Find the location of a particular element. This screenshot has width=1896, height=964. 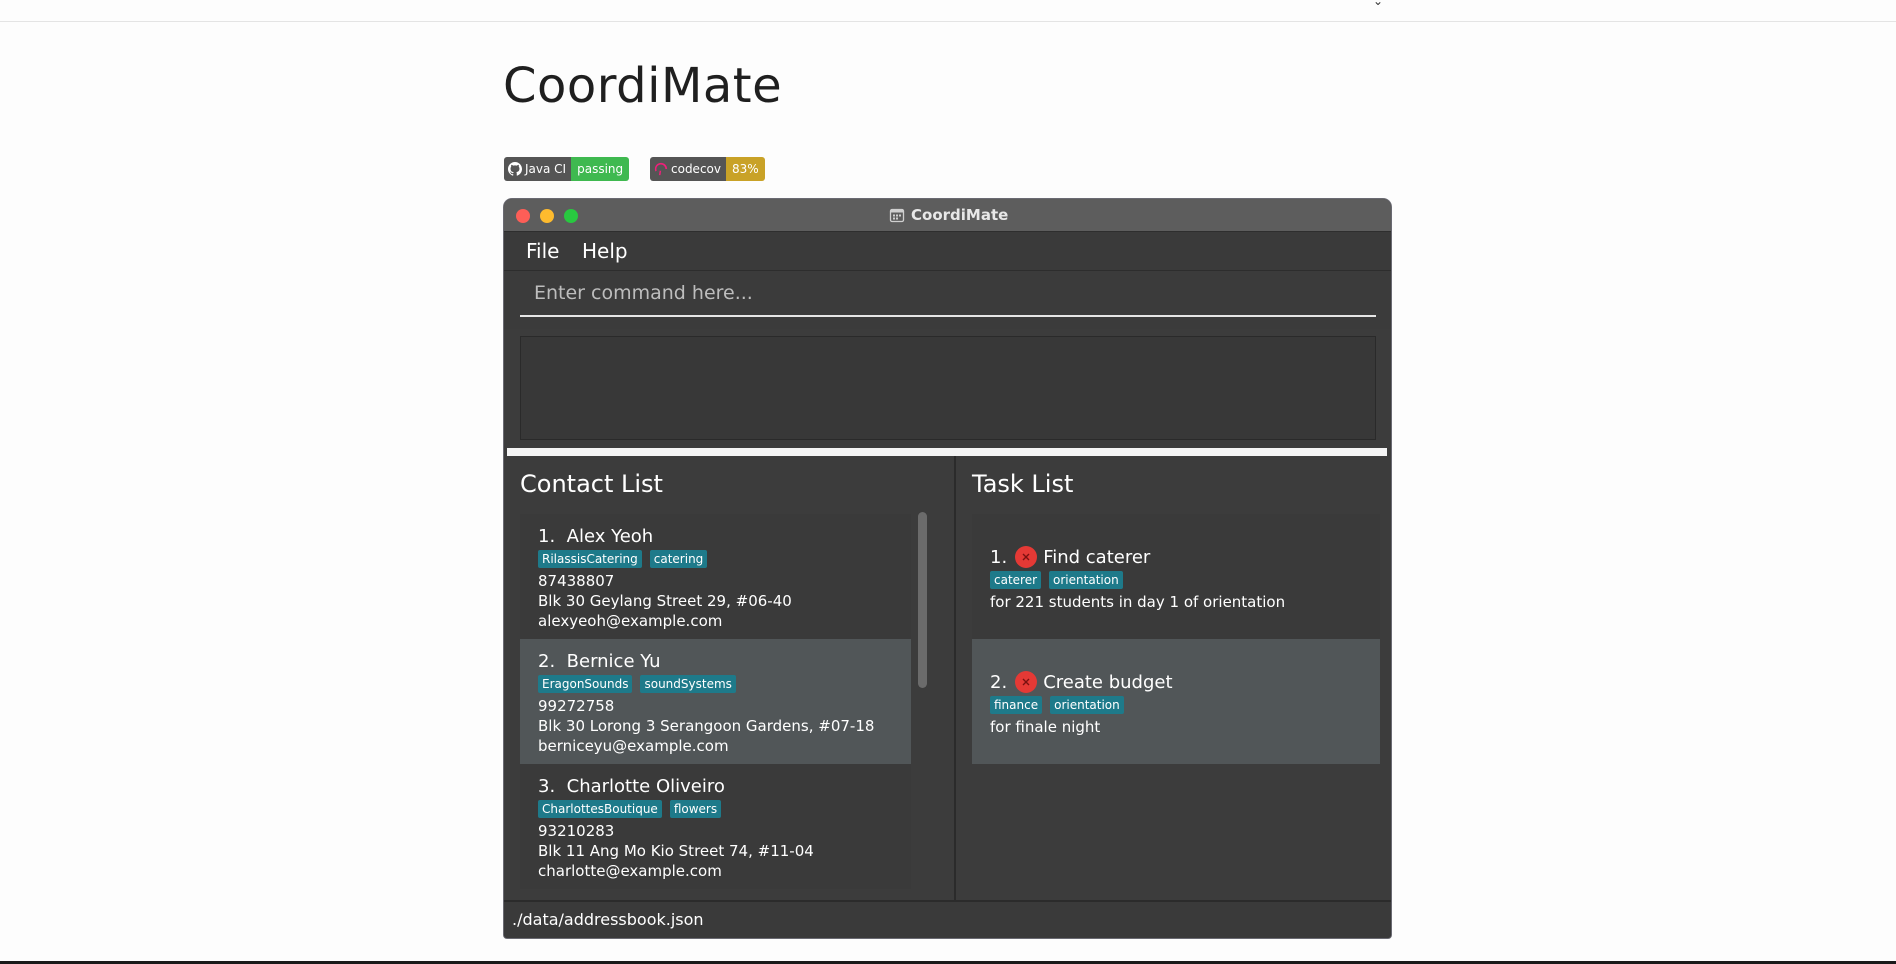

task-list-title: Task List is located at coordinates (1023, 484).